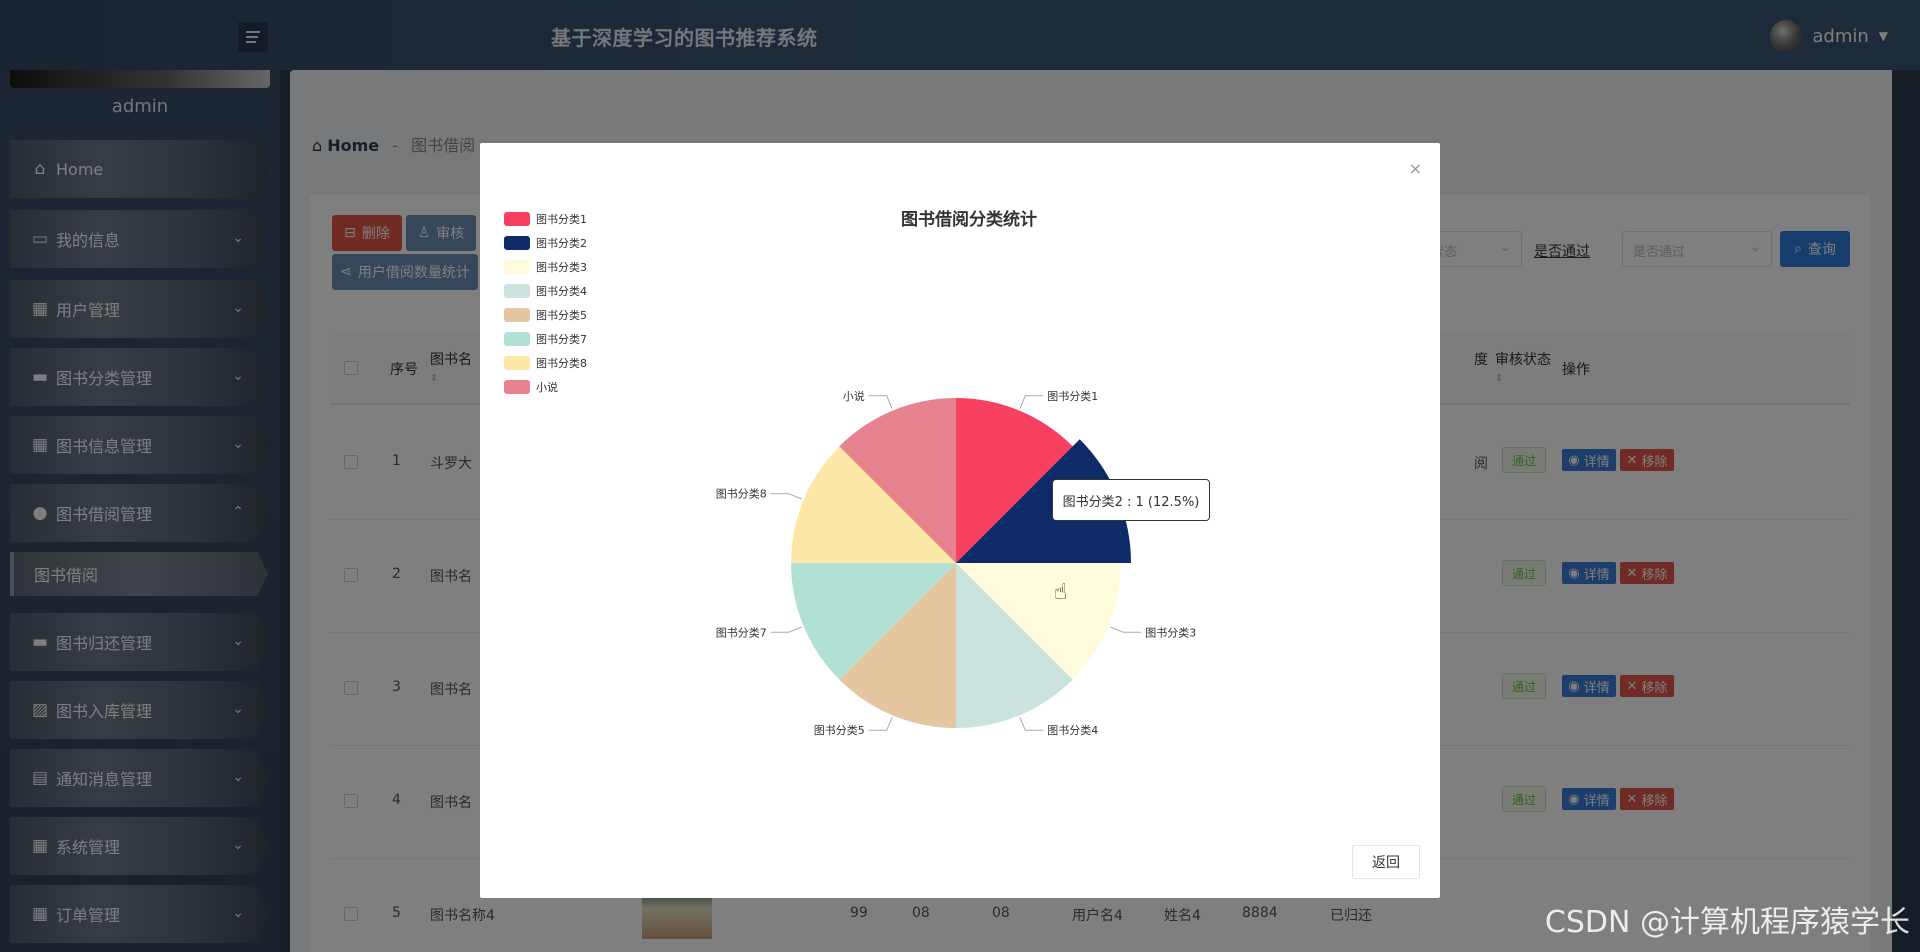 This screenshot has width=1920, height=952. Describe the element at coordinates (561, 339) in the screenshot. I see `legend-label: 图书分类7` at that location.